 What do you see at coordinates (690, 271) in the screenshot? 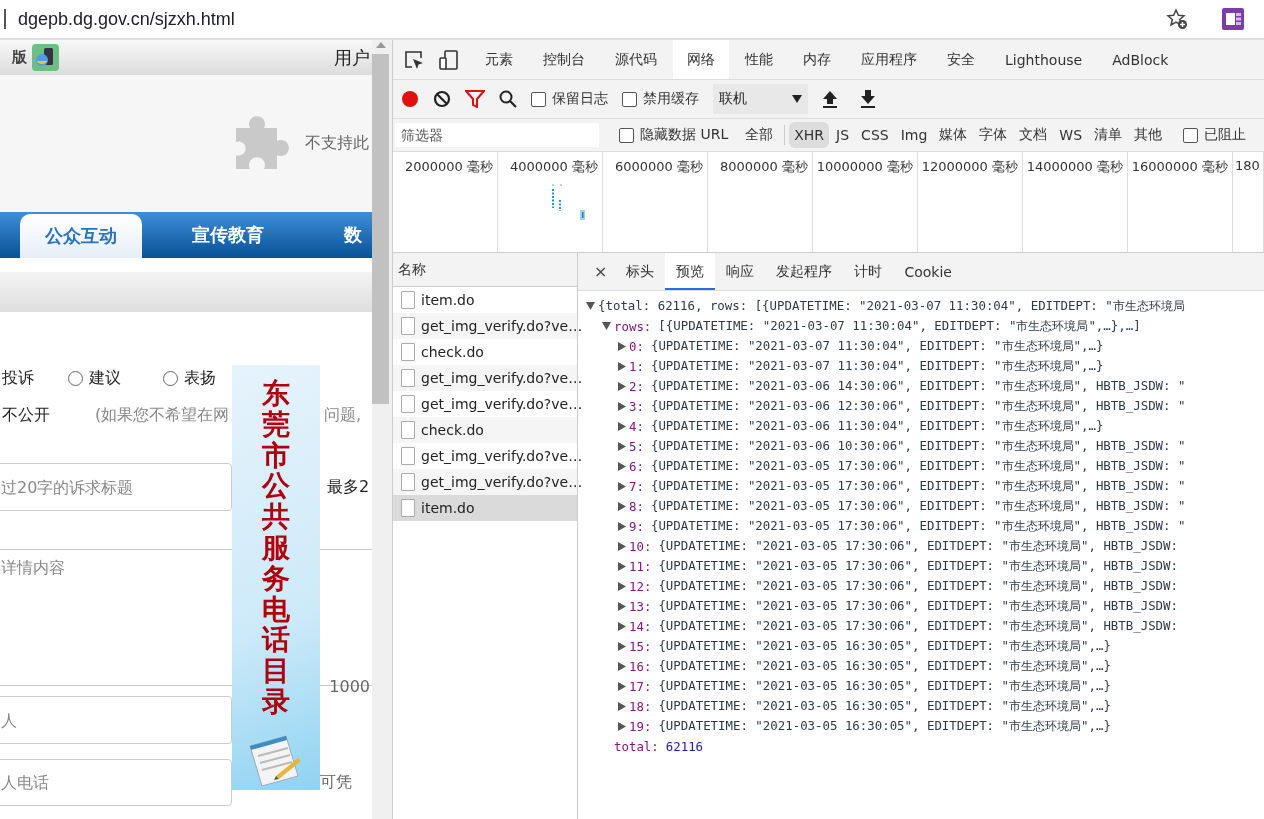
I see `detail-tab: 预览` at bounding box center [690, 271].